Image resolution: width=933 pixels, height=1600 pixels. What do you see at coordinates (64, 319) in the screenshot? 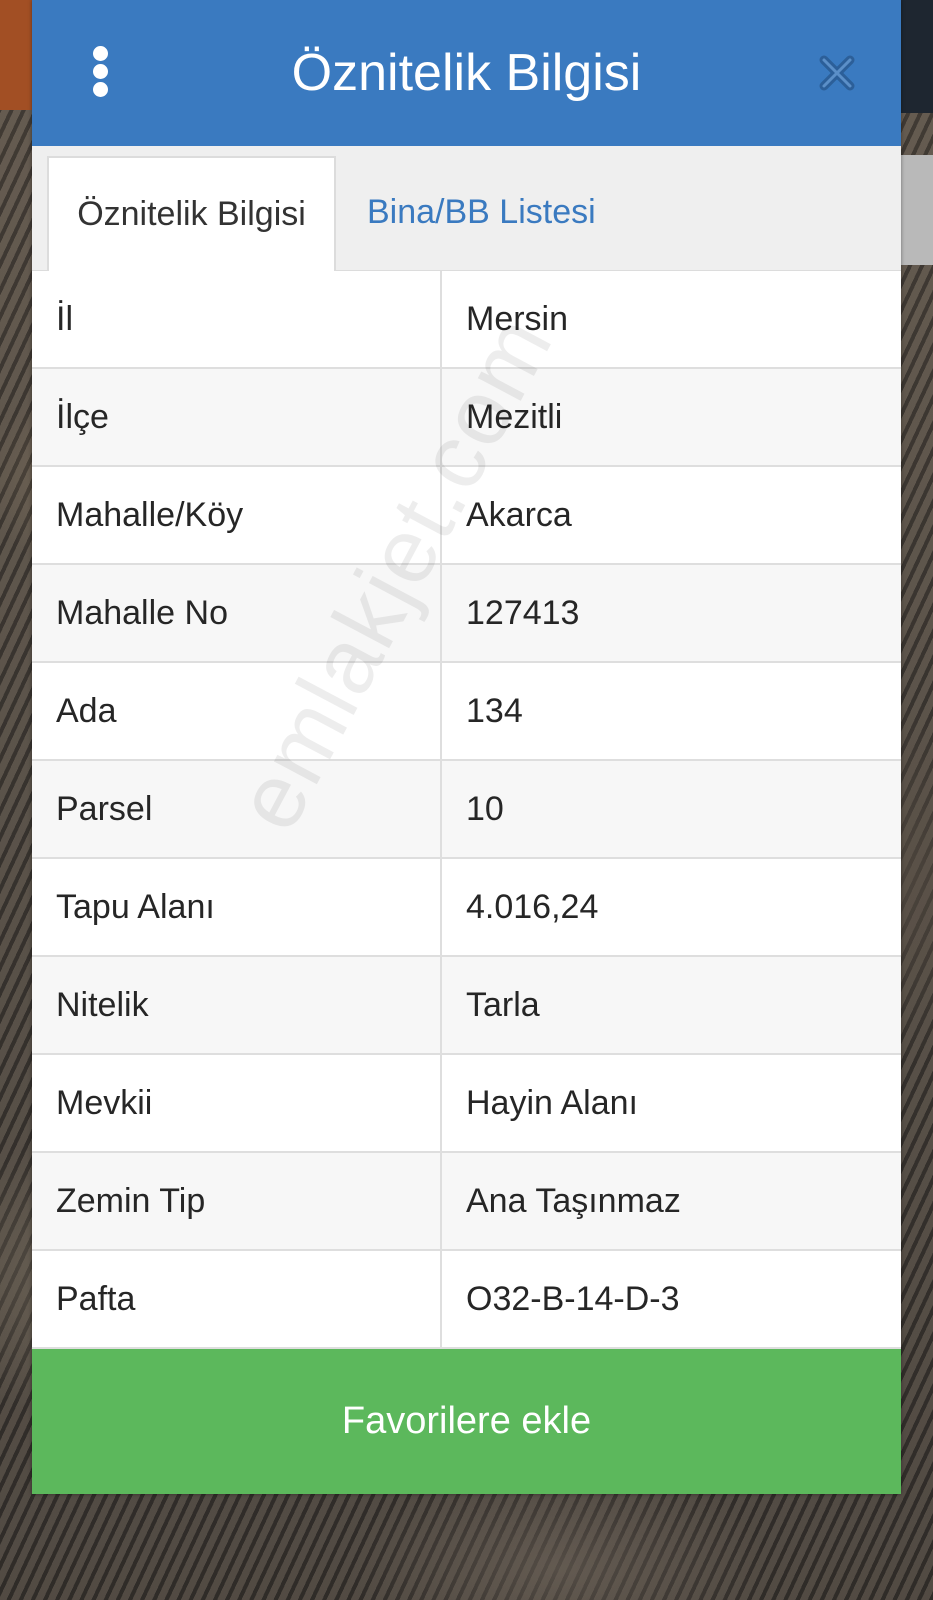
I see `attribute-key: İl` at bounding box center [64, 319].